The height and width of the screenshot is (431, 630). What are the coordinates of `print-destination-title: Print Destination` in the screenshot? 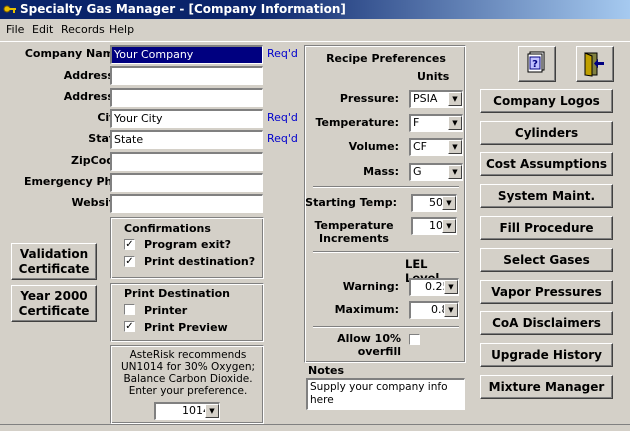 It's located at (177, 293).